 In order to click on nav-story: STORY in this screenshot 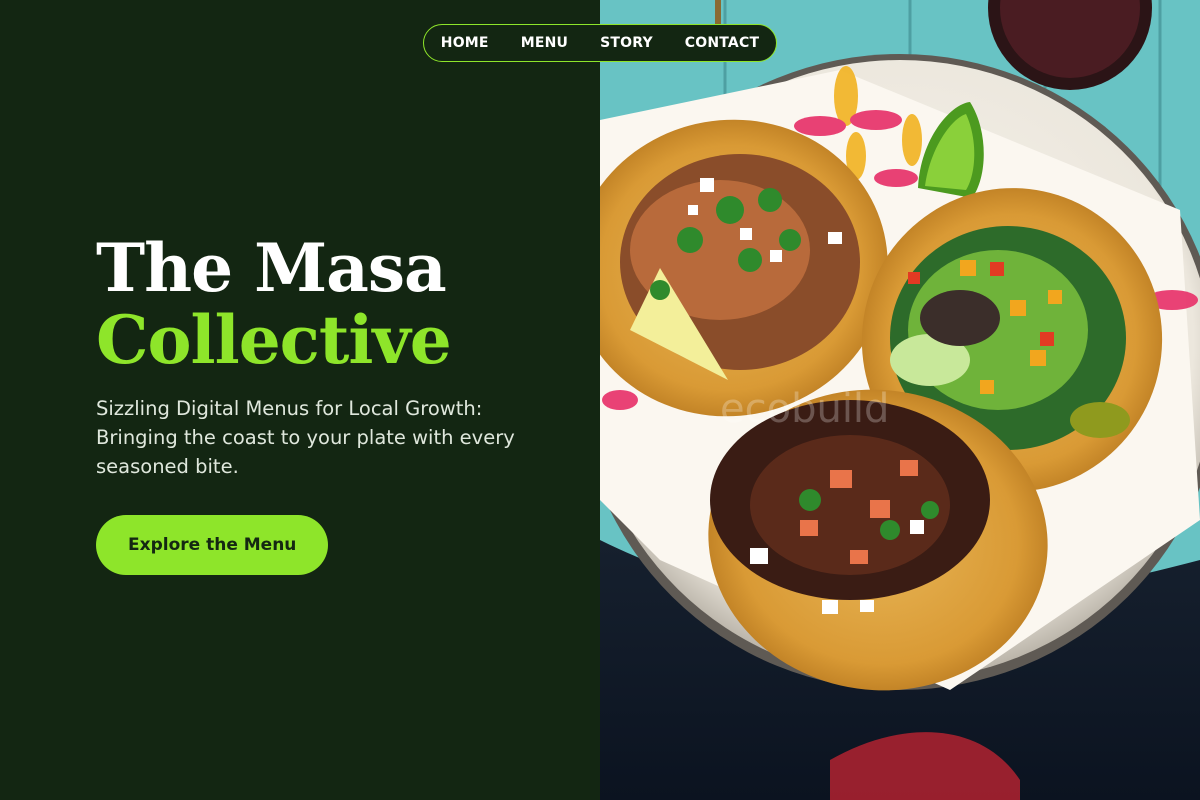, I will do `click(626, 43)`.